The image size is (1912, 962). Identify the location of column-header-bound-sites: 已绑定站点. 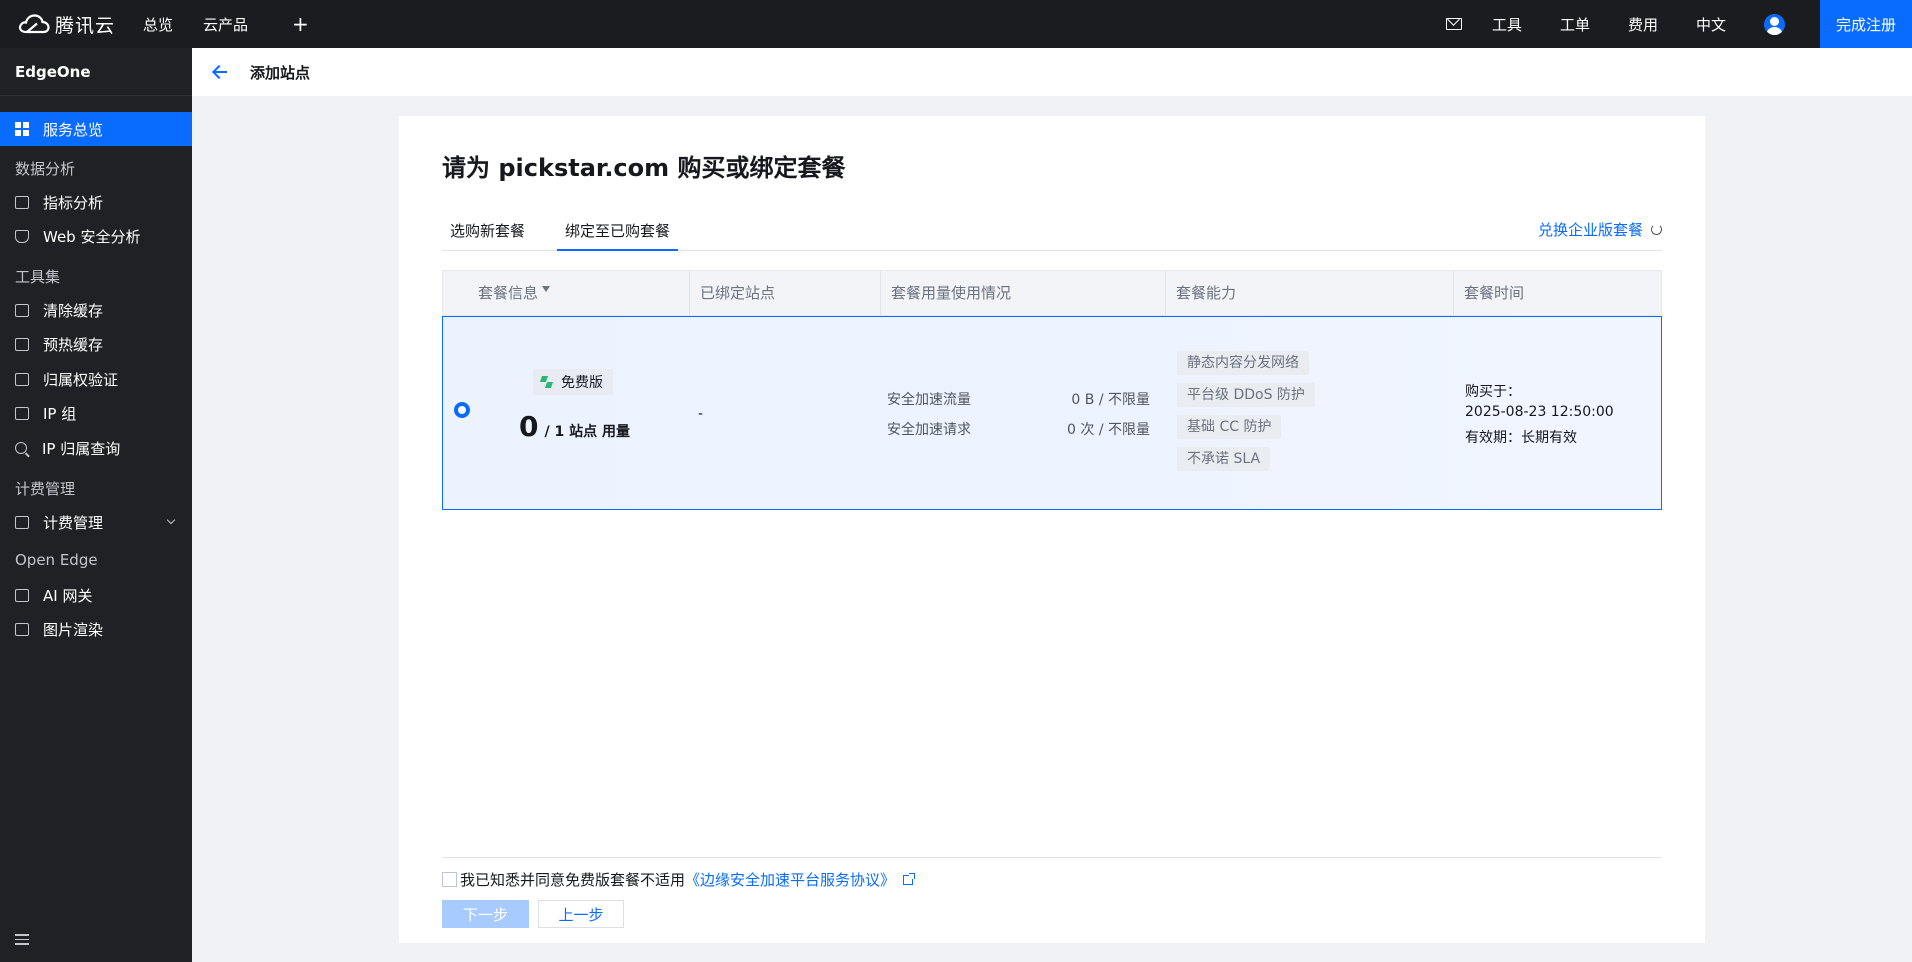
(732, 293).